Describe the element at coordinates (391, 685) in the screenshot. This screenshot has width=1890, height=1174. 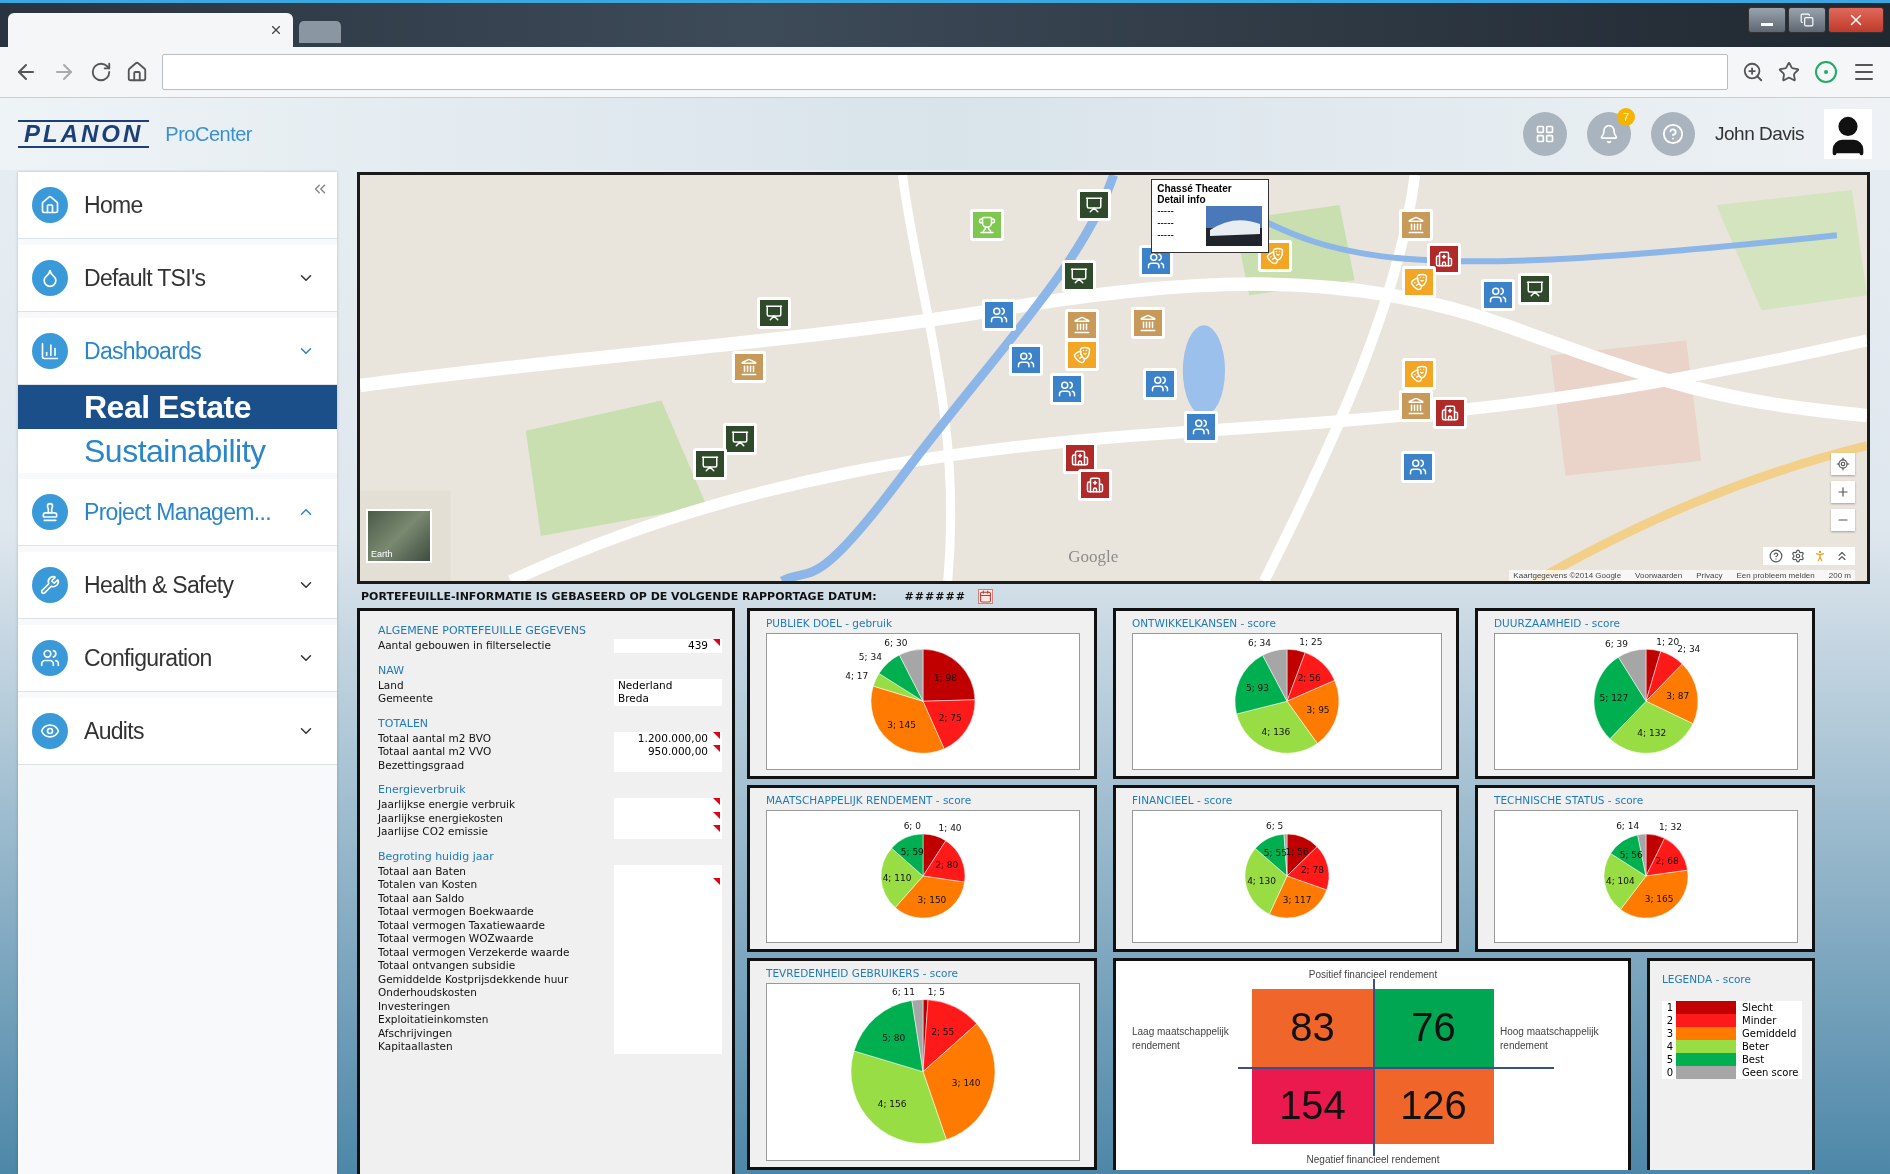
I see `field-label: Land` at that location.